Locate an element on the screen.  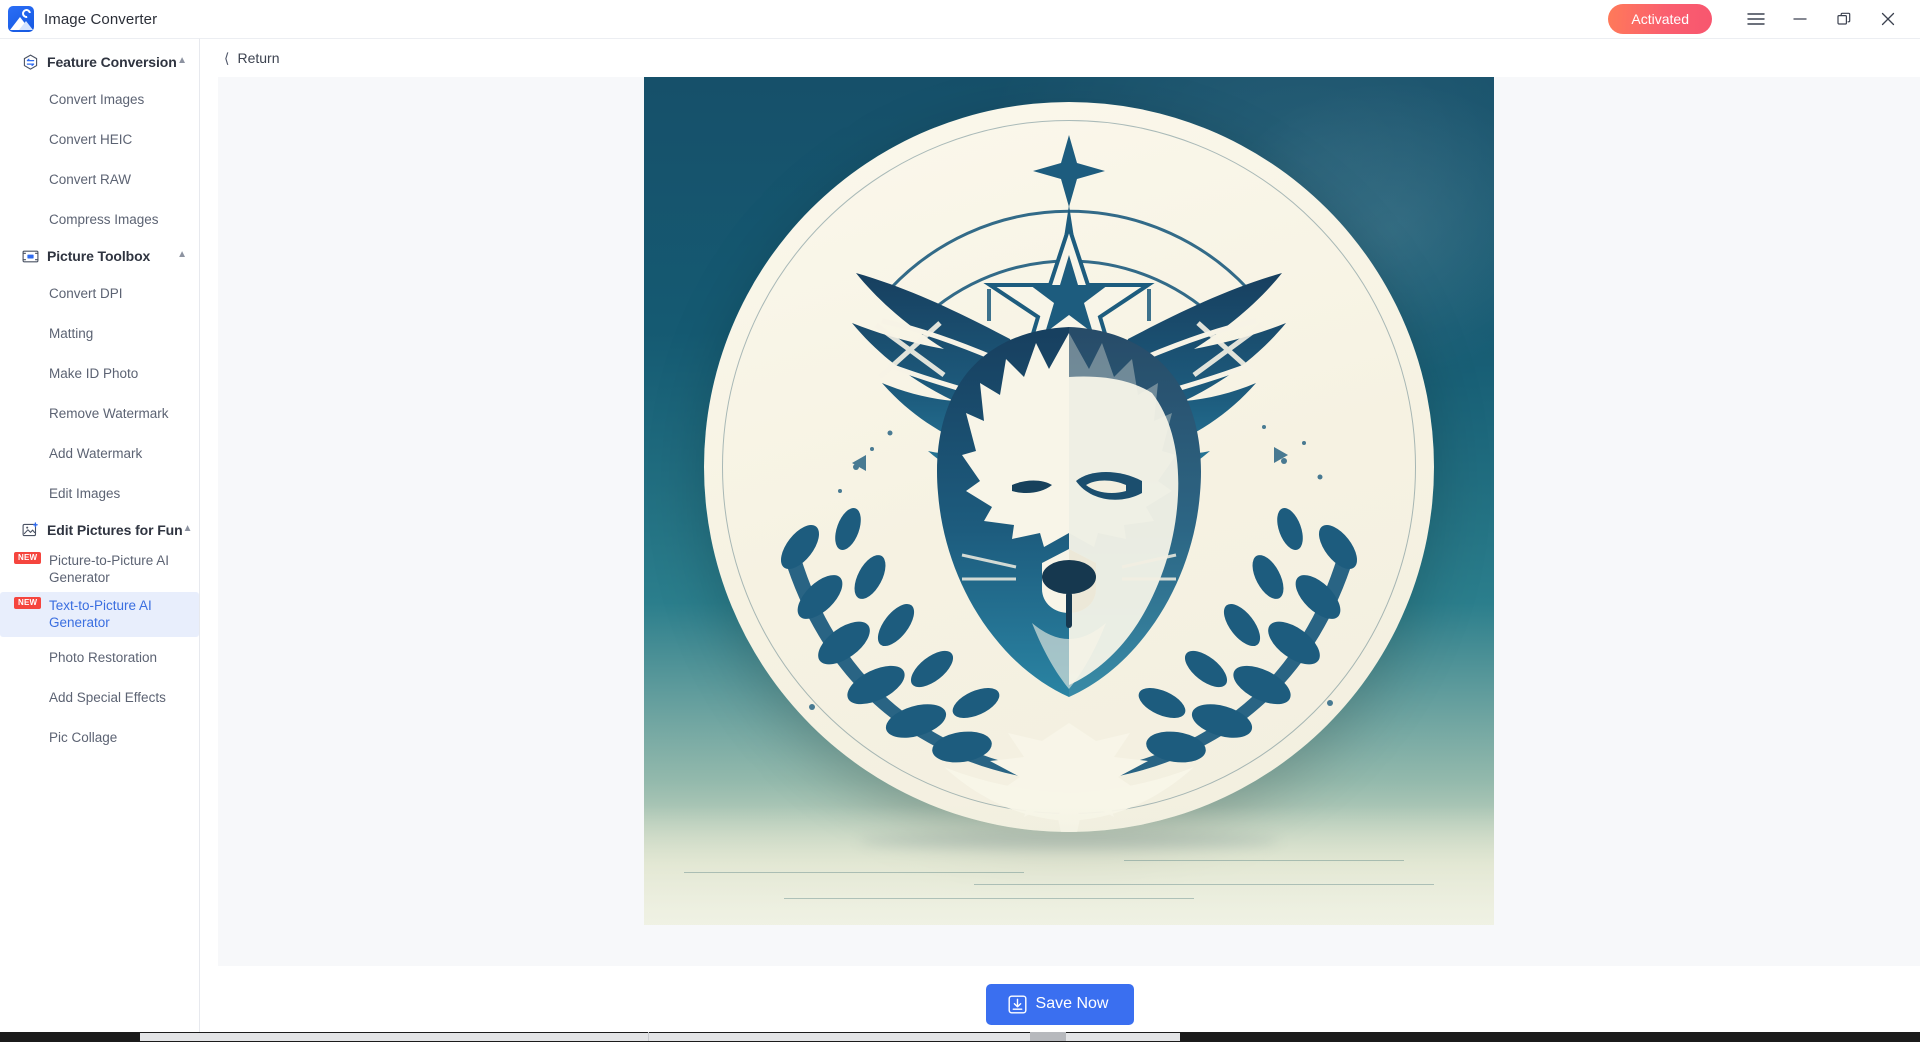
sidebar-item-convert-raw: Convert RAW is located at coordinates (99, 179).